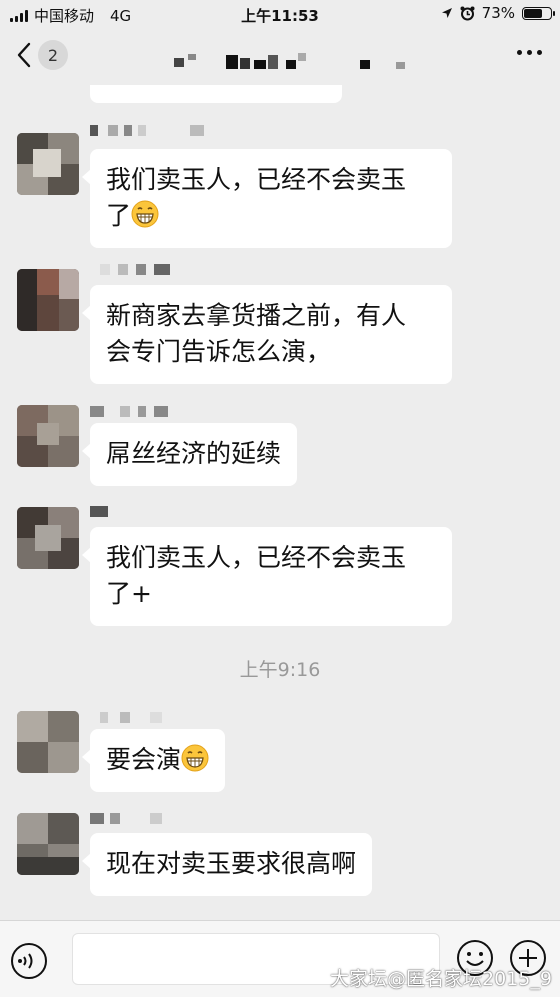 The image size is (560, 997). Describe the element at coordinates (144, 759) in the screenshot. I see `message-text: 要会演` at that location.